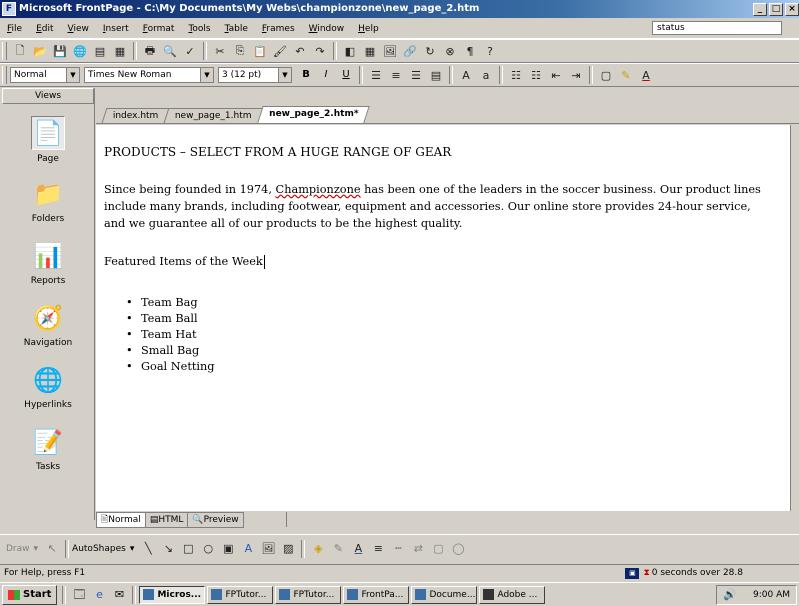 The width and height of the screenshot is (799, 606). I want to click on wordart-icon: A, so click(248, 549).